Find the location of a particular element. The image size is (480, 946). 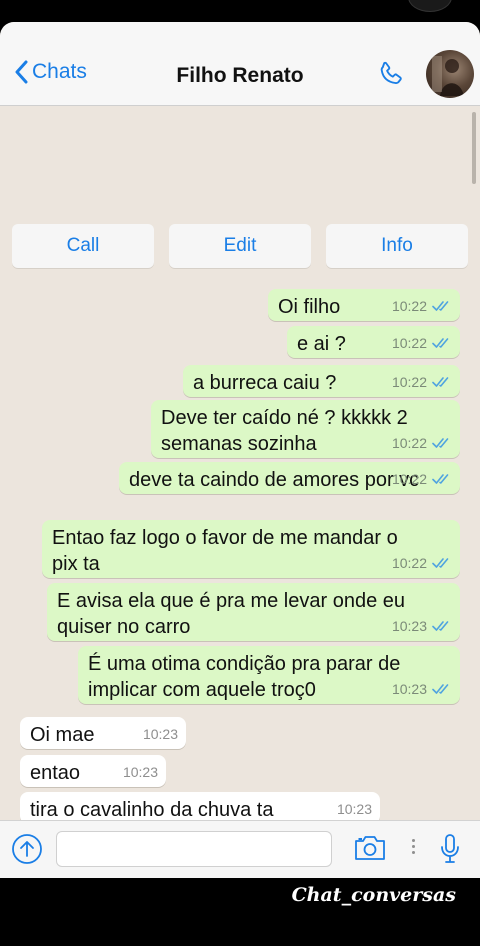

input-bar is located at coordinates (240, 849).